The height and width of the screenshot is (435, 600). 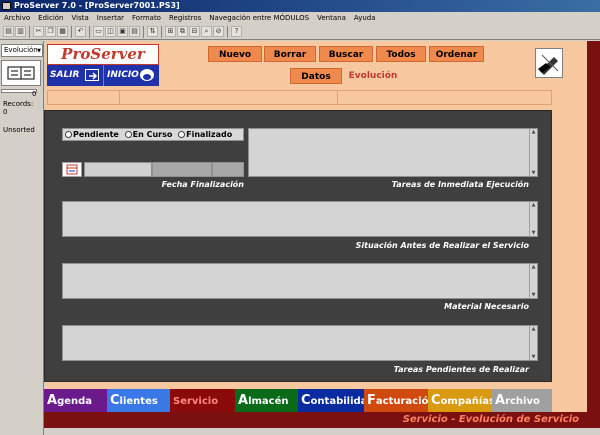 What do you see at coordinates (110, 18) in the screenshot?
I see `menu-insertar: Insertar` at bounding box center [110, 18].